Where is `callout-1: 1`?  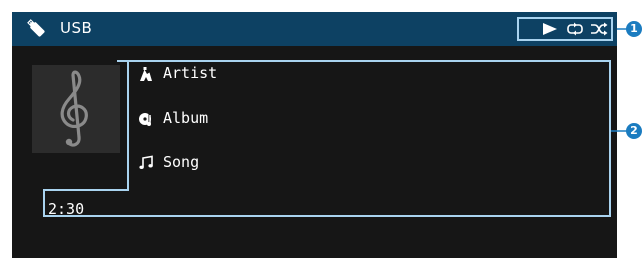 callout-1: 1 is located at coordinates (634, 29).